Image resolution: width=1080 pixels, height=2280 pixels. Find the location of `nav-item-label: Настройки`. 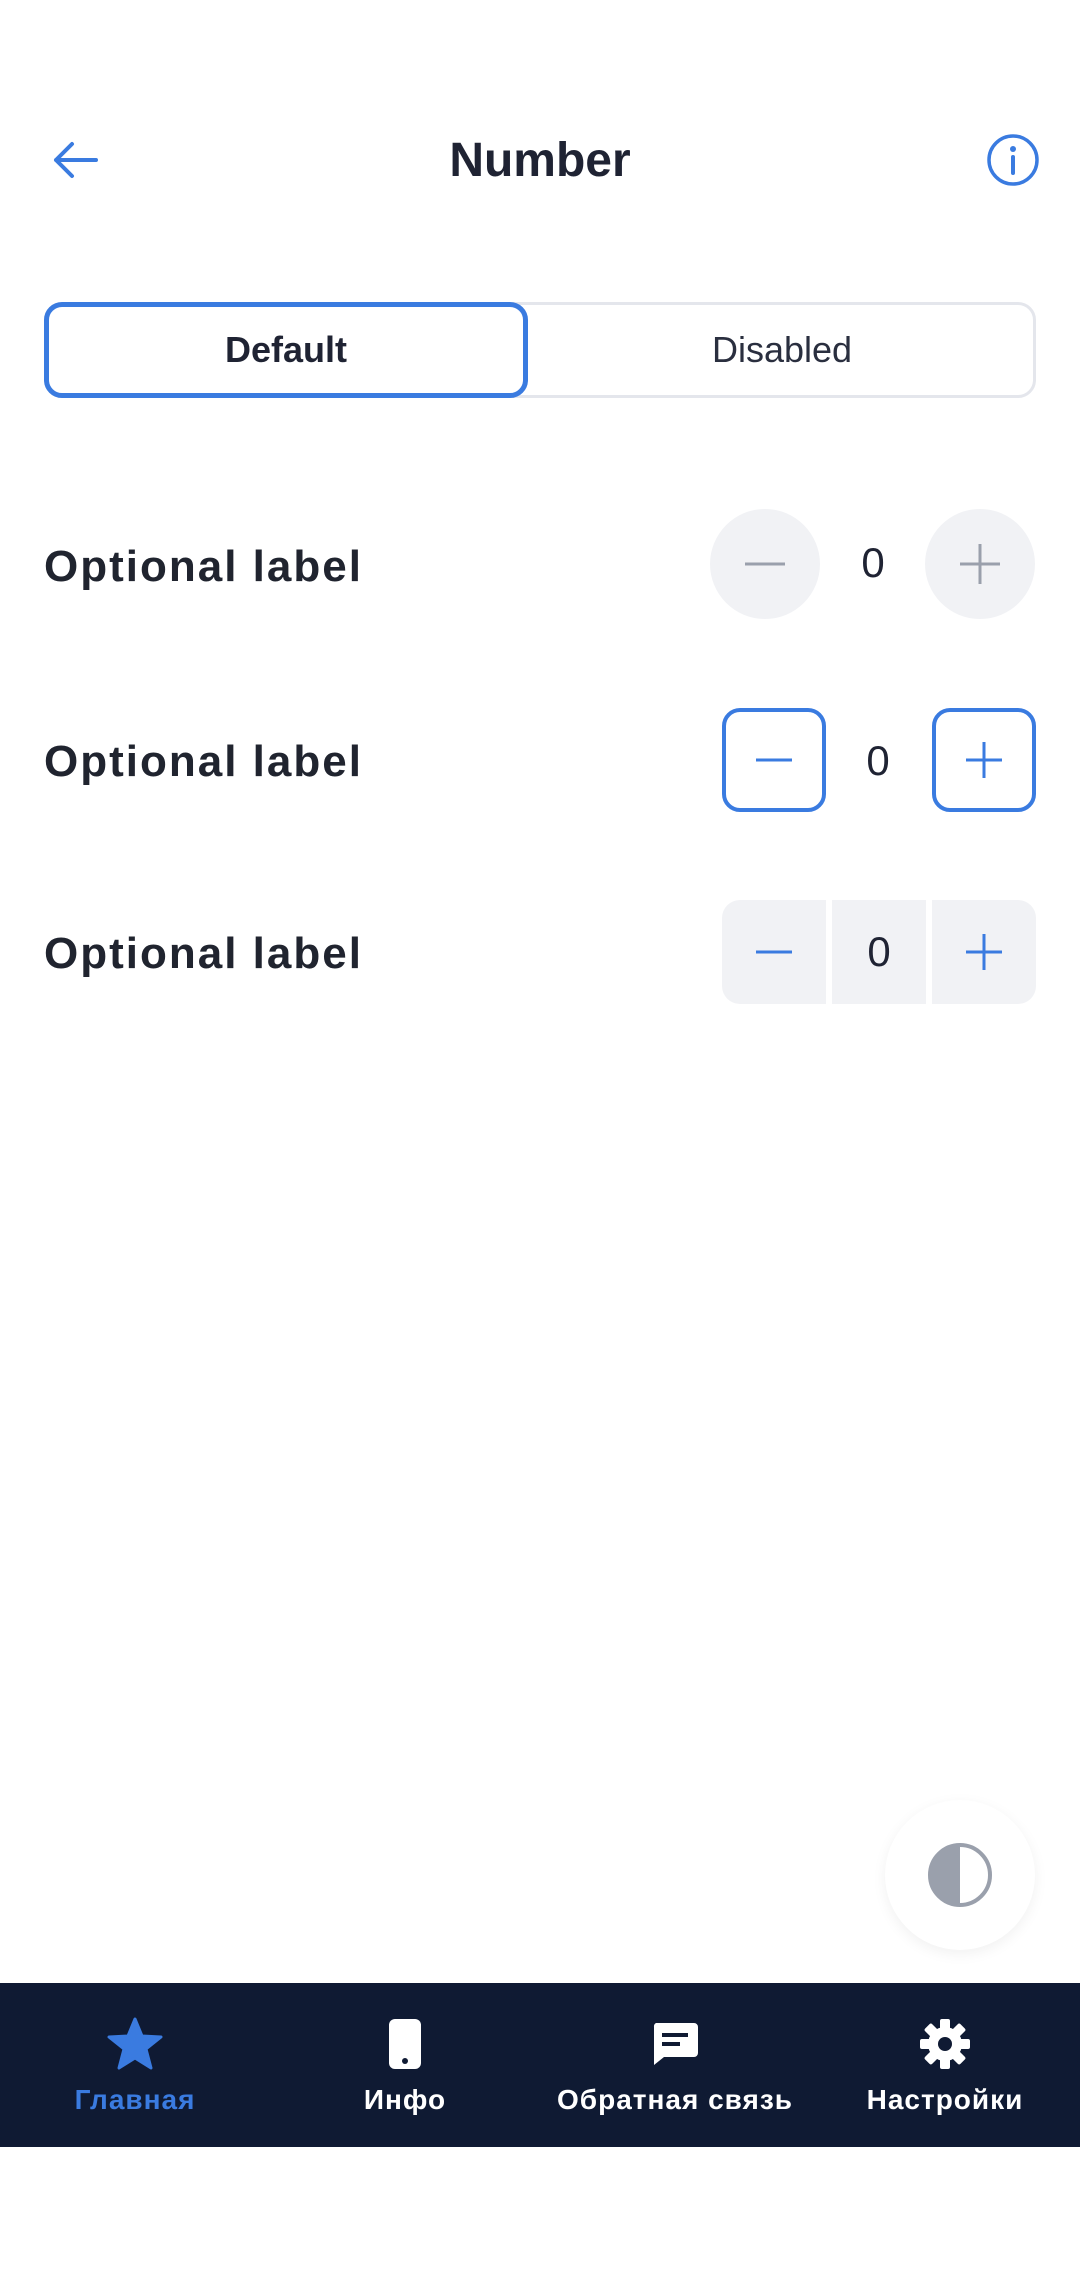

nav-item-label: Настройки is located at coordinates (945, 2099).